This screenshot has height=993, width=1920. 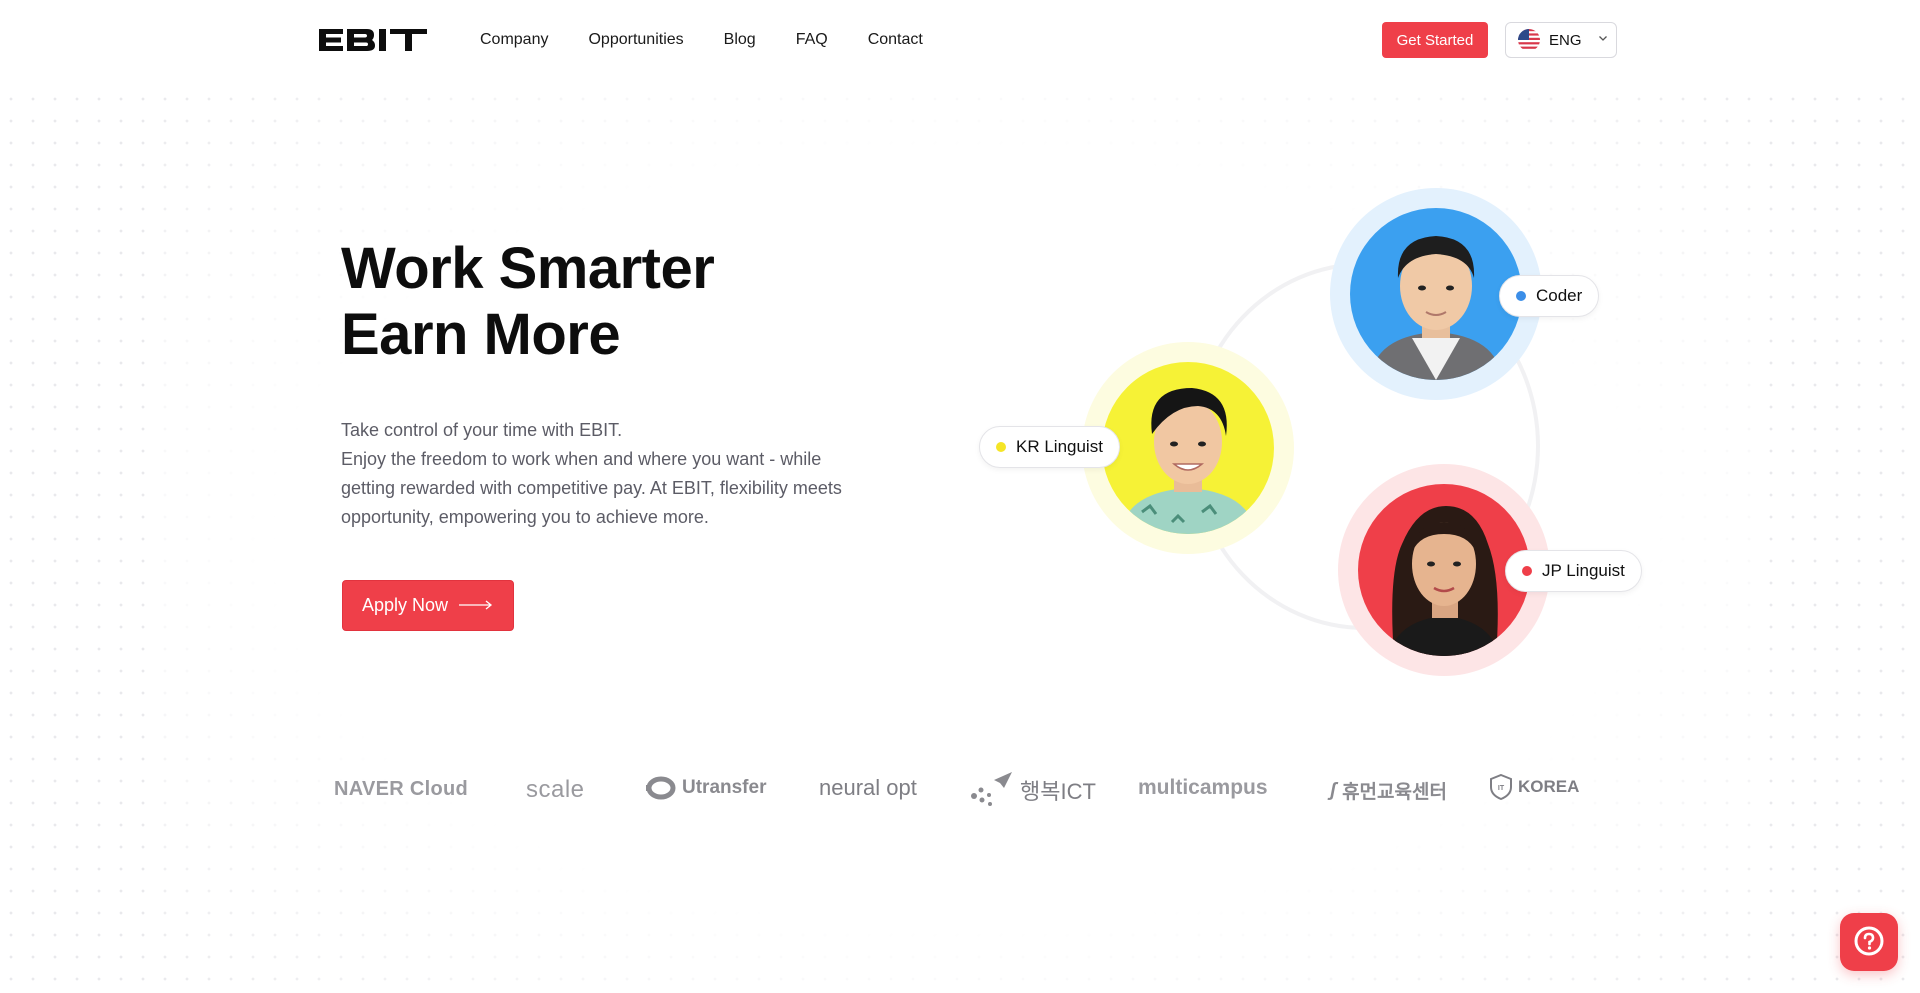 I want to click on jp-linguist-dot, so click(x=1527, y=571).